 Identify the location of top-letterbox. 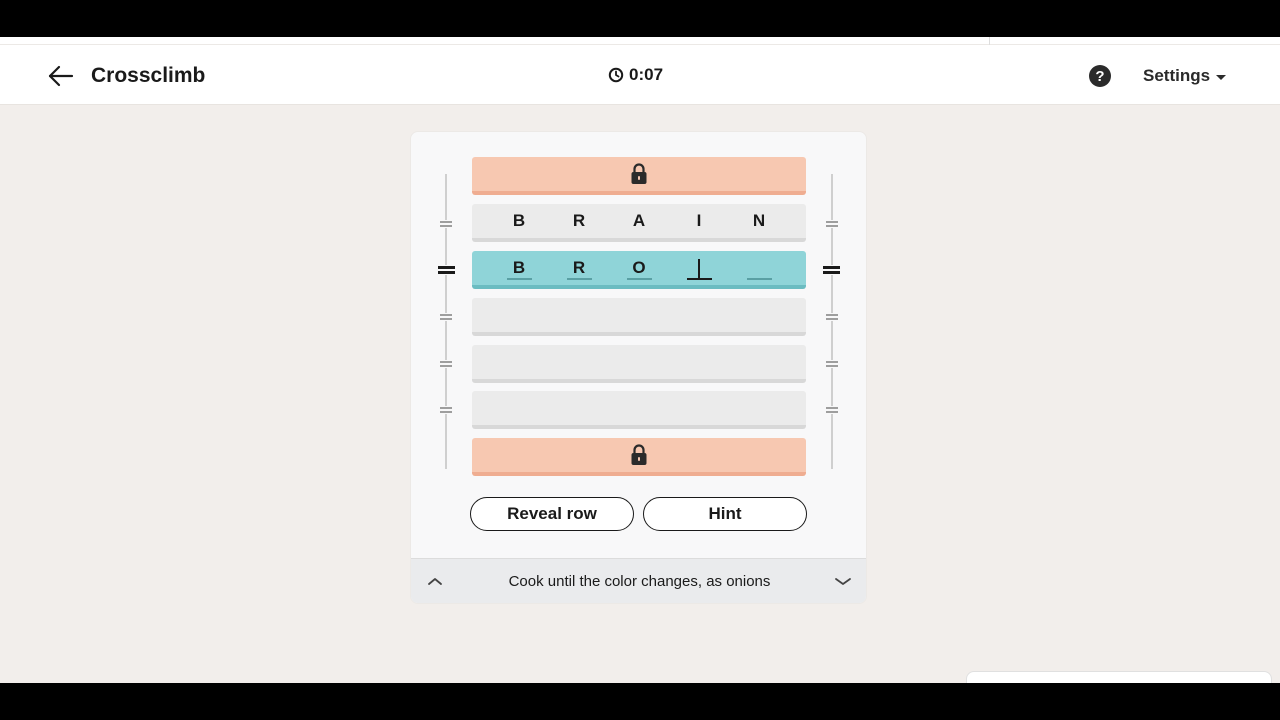
(640, 18).